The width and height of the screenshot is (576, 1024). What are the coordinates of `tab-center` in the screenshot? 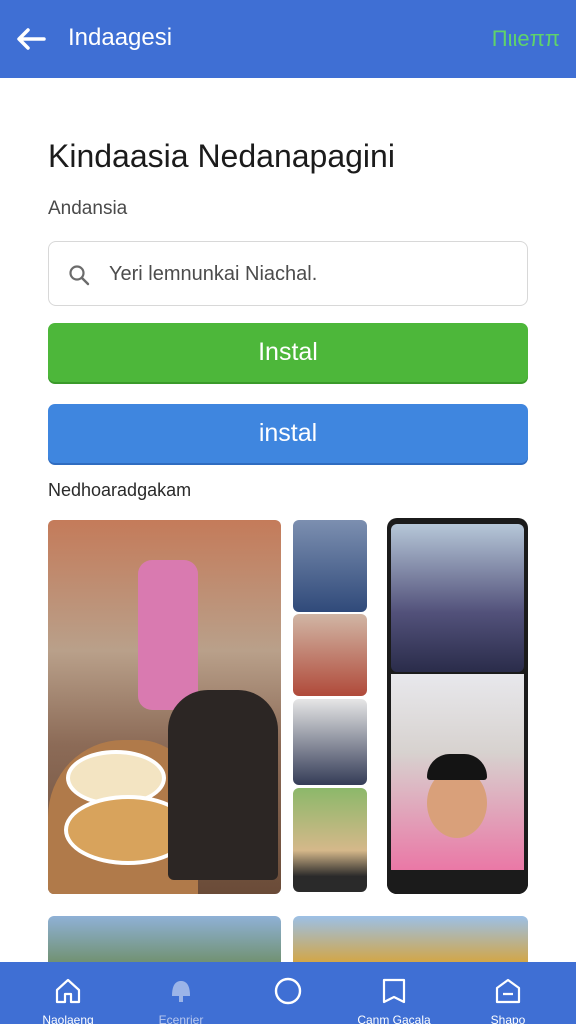 It's located at (288, 993).